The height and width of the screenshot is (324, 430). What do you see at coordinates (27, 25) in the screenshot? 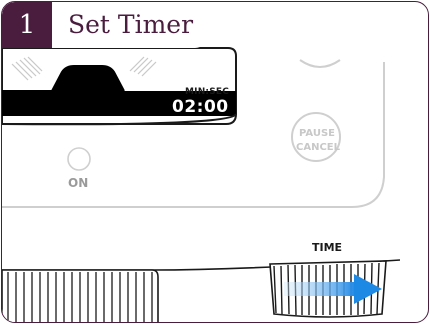
I see `step-number-badge: 1` at bounding box center [27, 25].